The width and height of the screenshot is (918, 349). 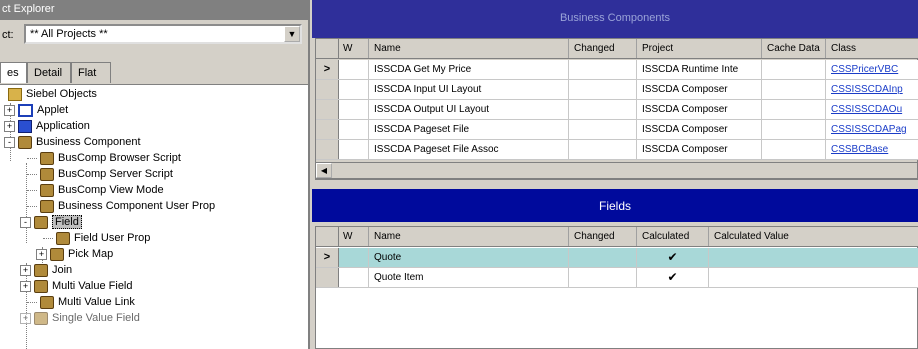 I want to click on tree-item-application: + Application, so click(x=47, y=126).